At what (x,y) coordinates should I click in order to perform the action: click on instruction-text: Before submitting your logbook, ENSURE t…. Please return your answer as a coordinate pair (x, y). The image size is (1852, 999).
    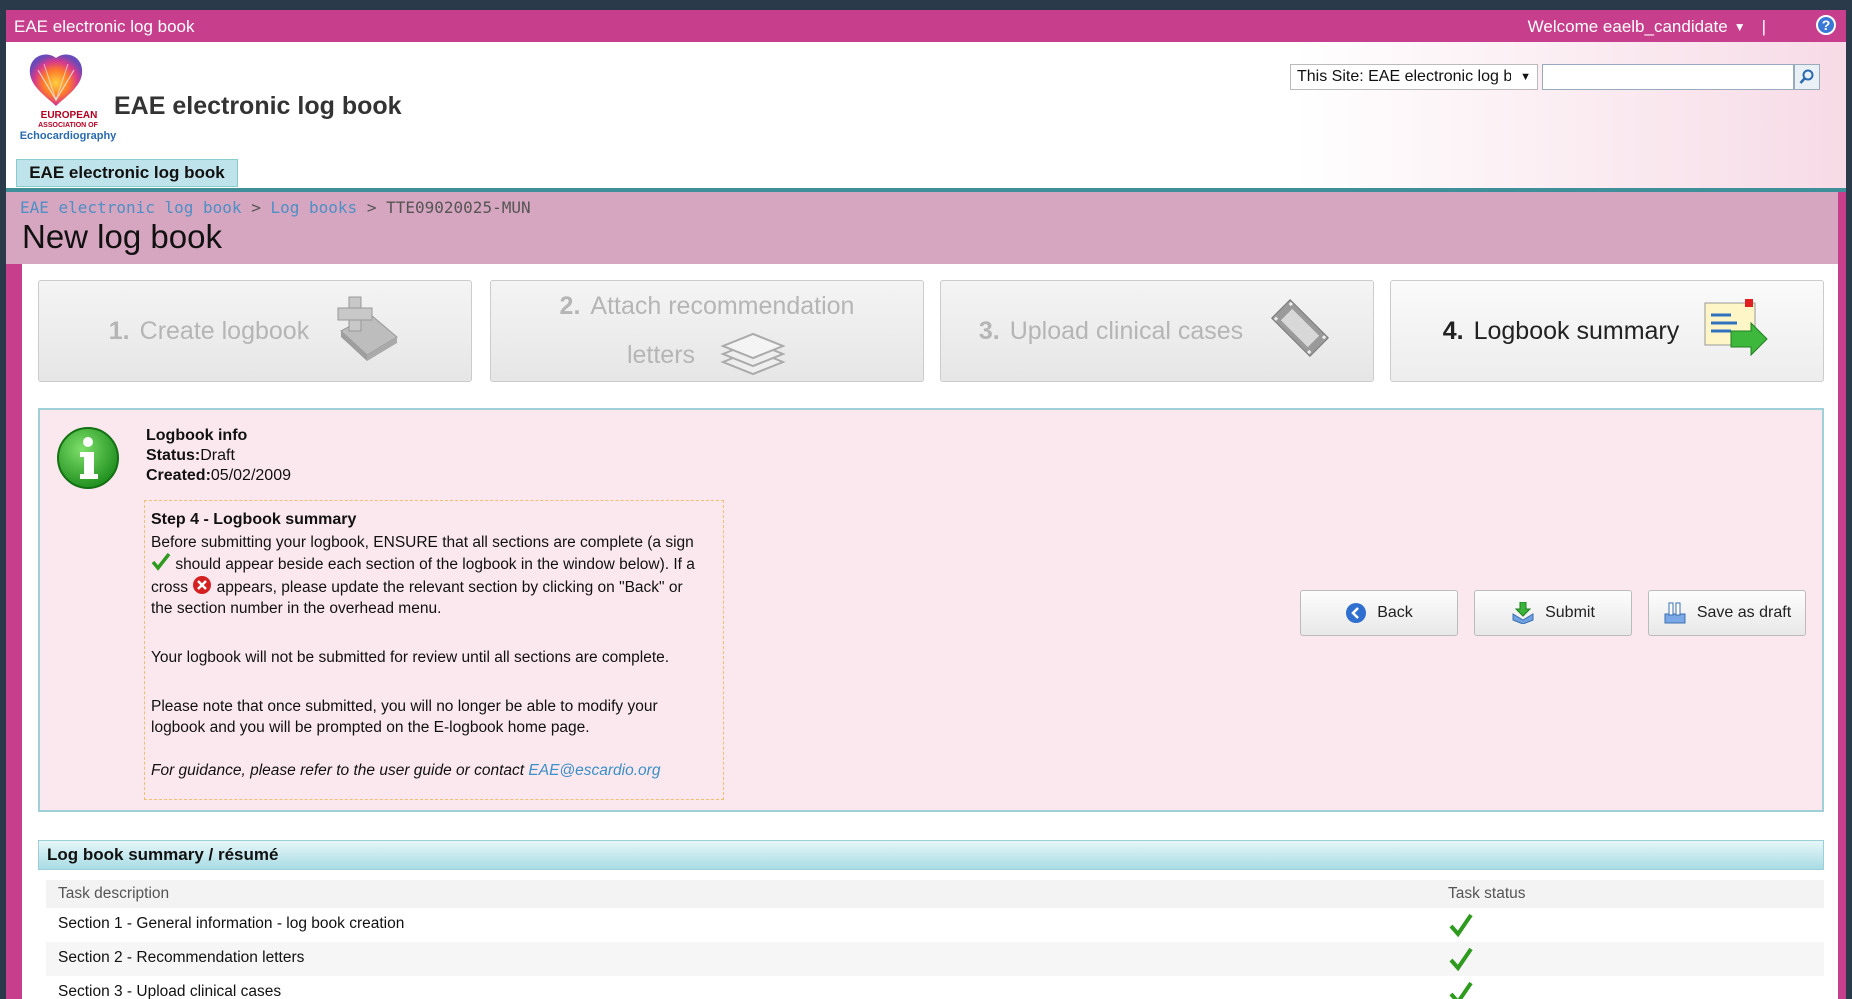
    Looking at the image, I should click on (422, 542).